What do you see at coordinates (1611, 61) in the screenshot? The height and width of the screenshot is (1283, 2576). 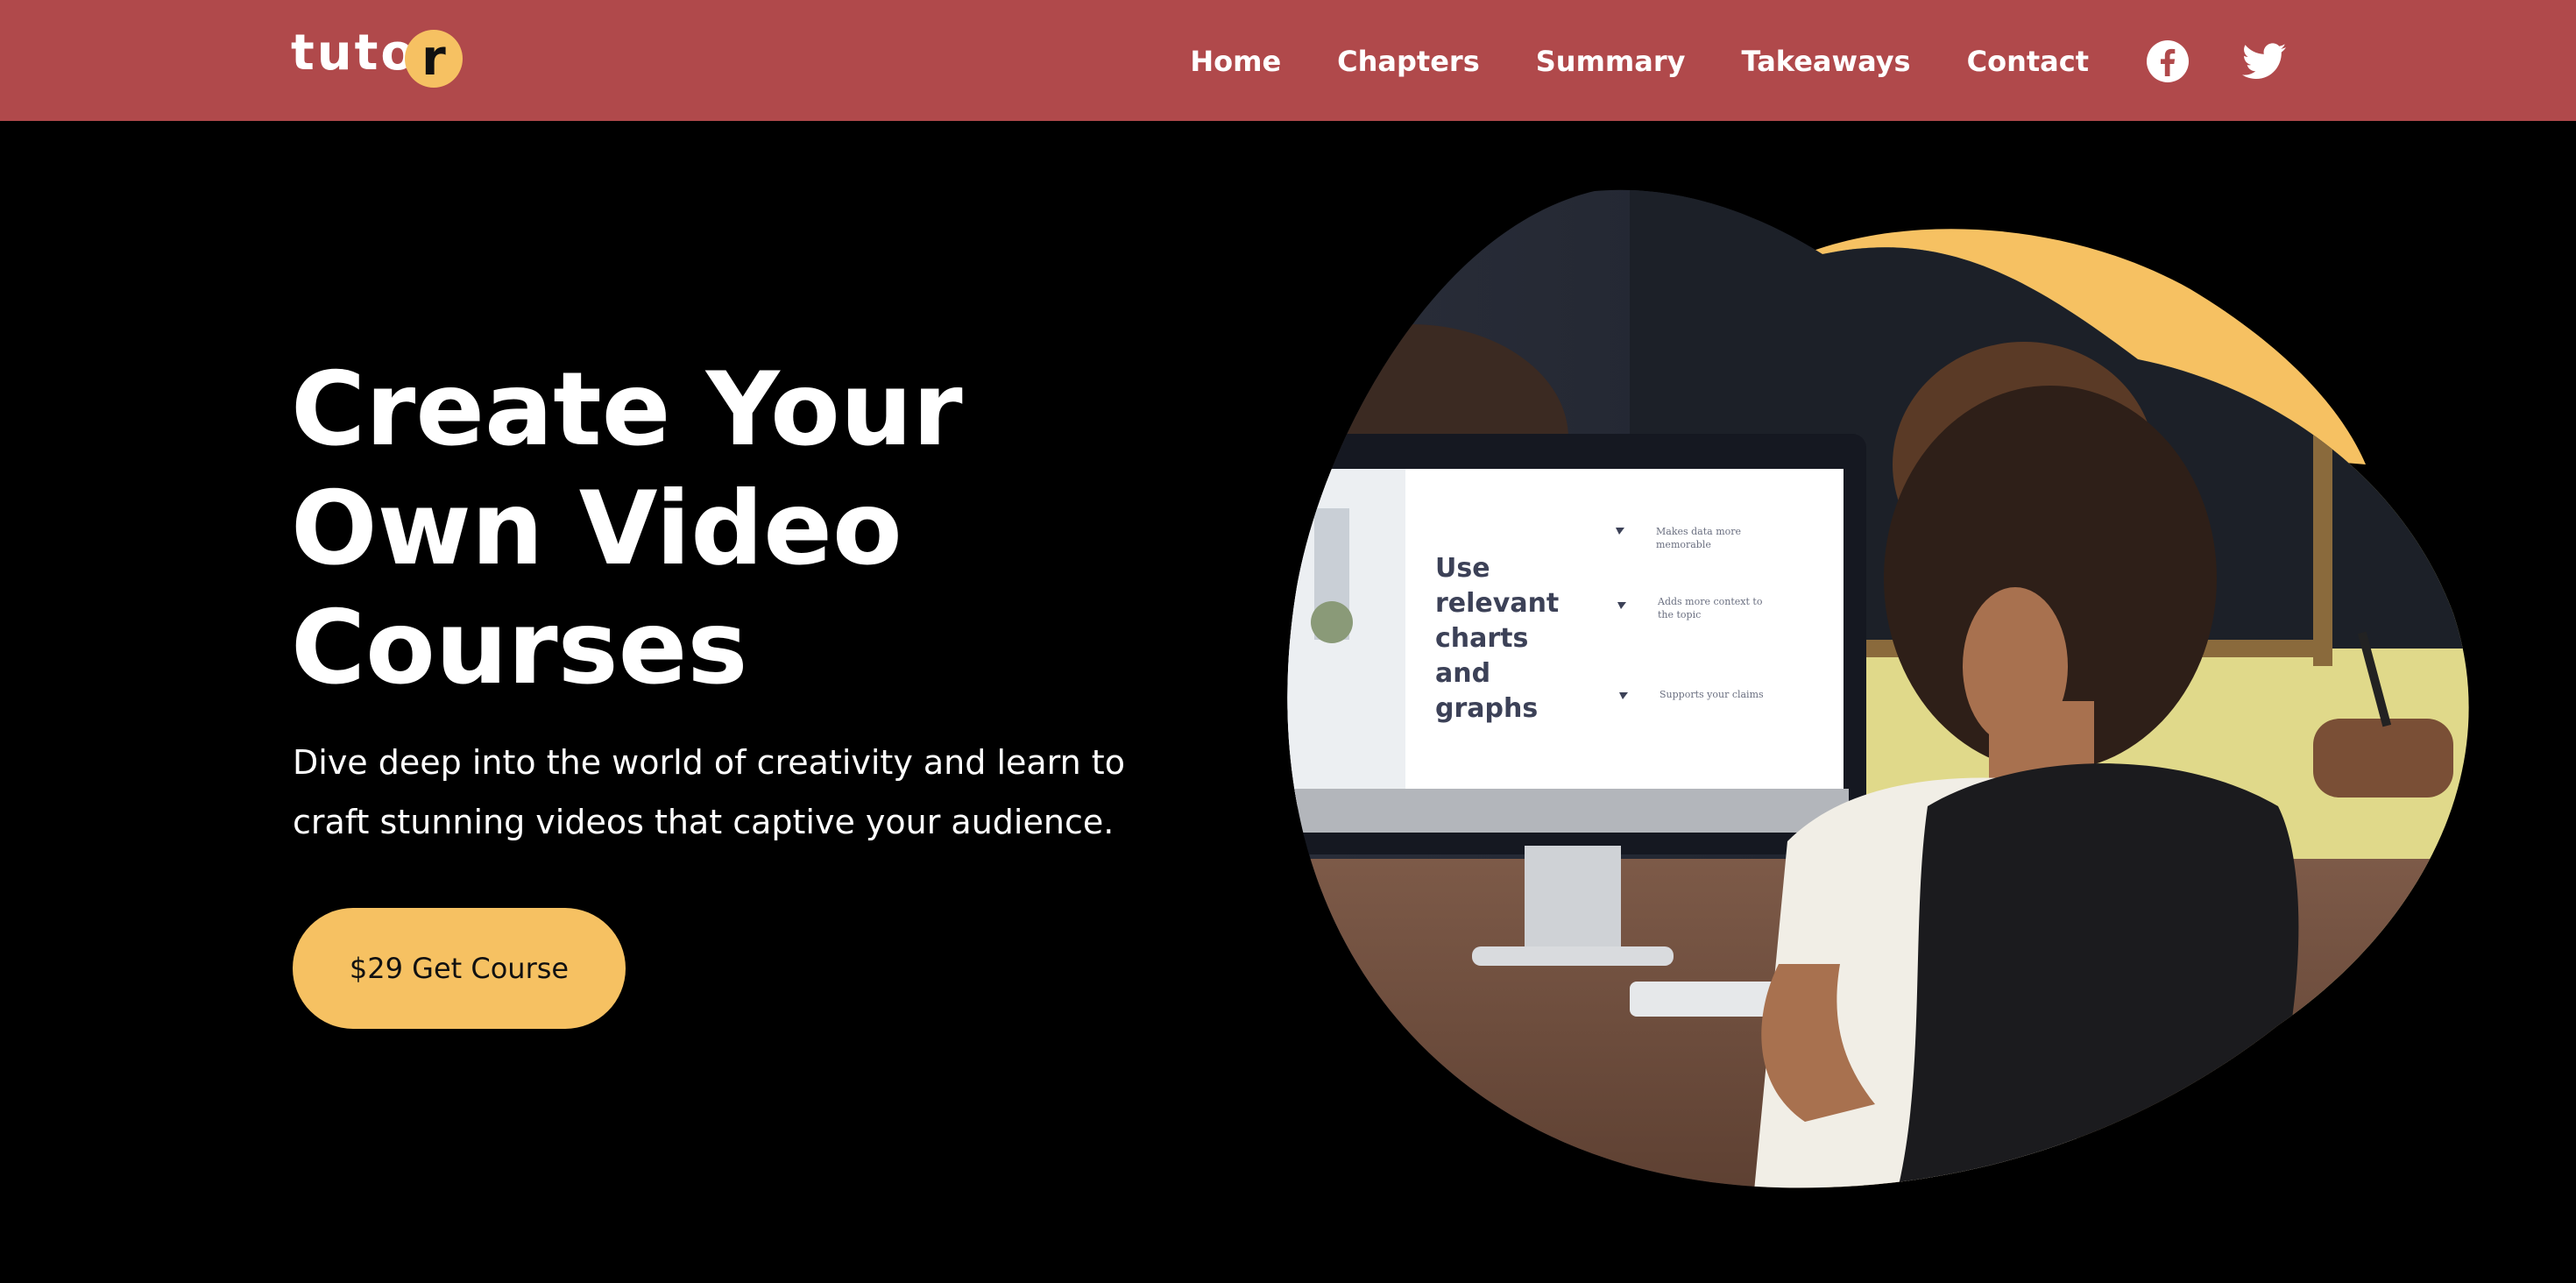 I see `nav-summary: Summary` at bounding box center [1611, 61].